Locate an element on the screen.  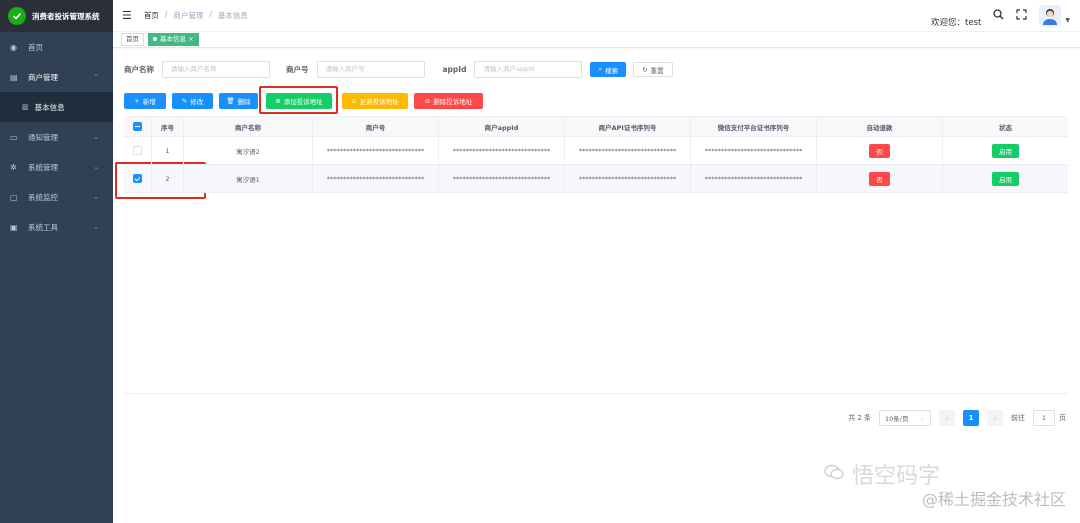
app-title: 消费者投诉管理系统 is located at coordinates (66, 16).